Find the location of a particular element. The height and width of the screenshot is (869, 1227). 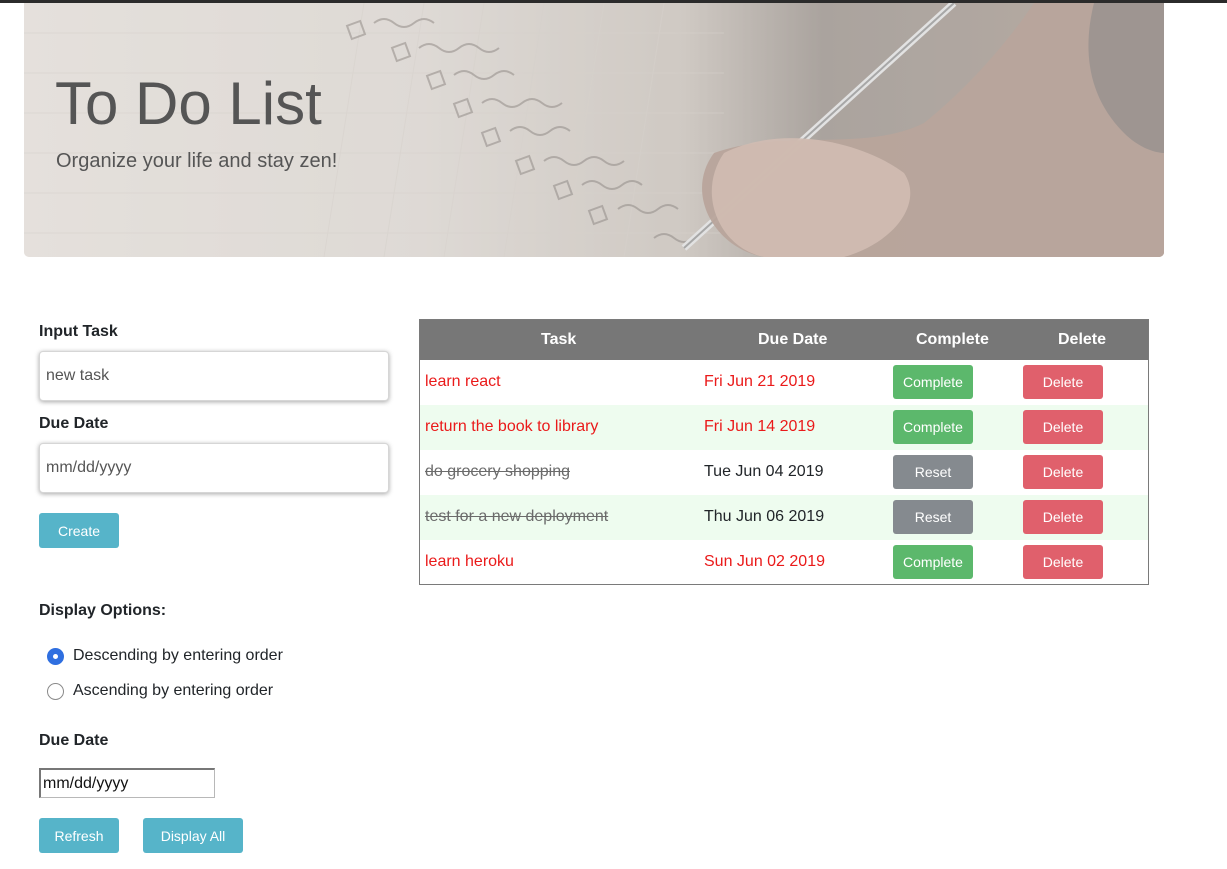

page-subtitle: Organize your life and stay zen! is located at coordinates (197, 161).